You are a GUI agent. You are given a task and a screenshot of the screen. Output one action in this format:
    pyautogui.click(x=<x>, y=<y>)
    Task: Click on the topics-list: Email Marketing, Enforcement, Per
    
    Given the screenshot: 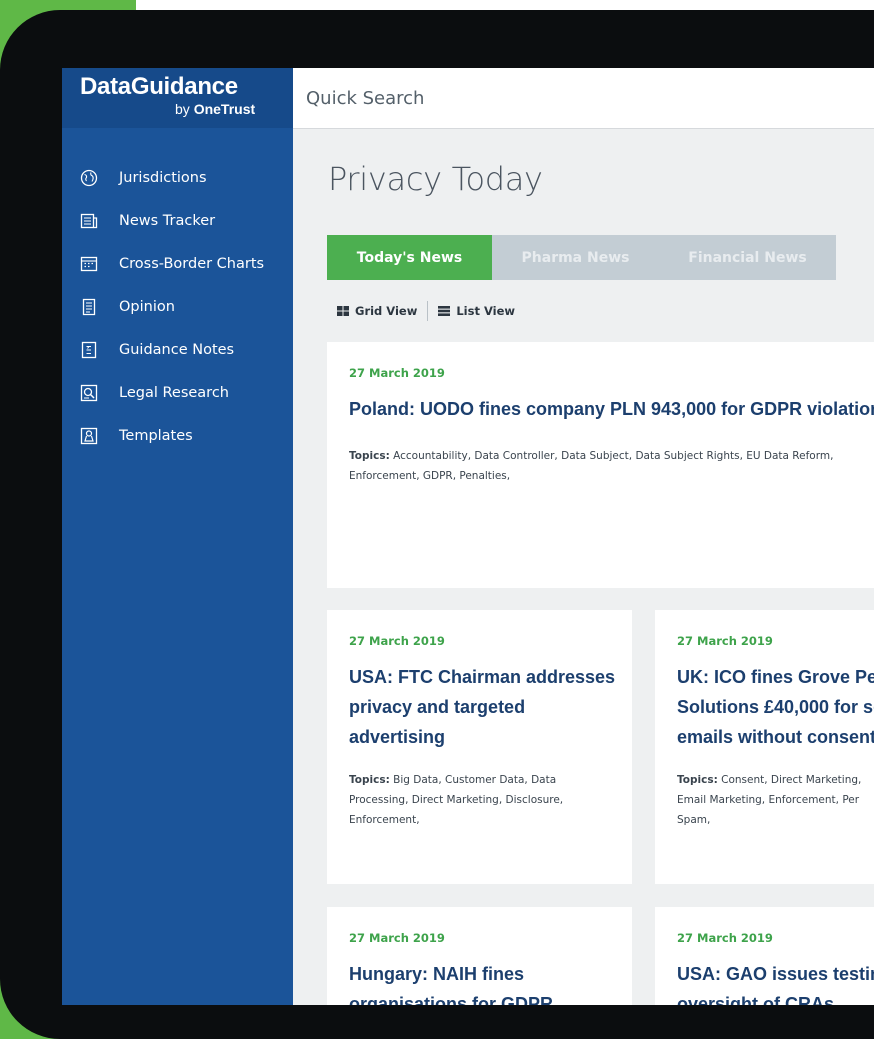 What is the action you would take?
    pyautogui.click(x=768, y=800)
    